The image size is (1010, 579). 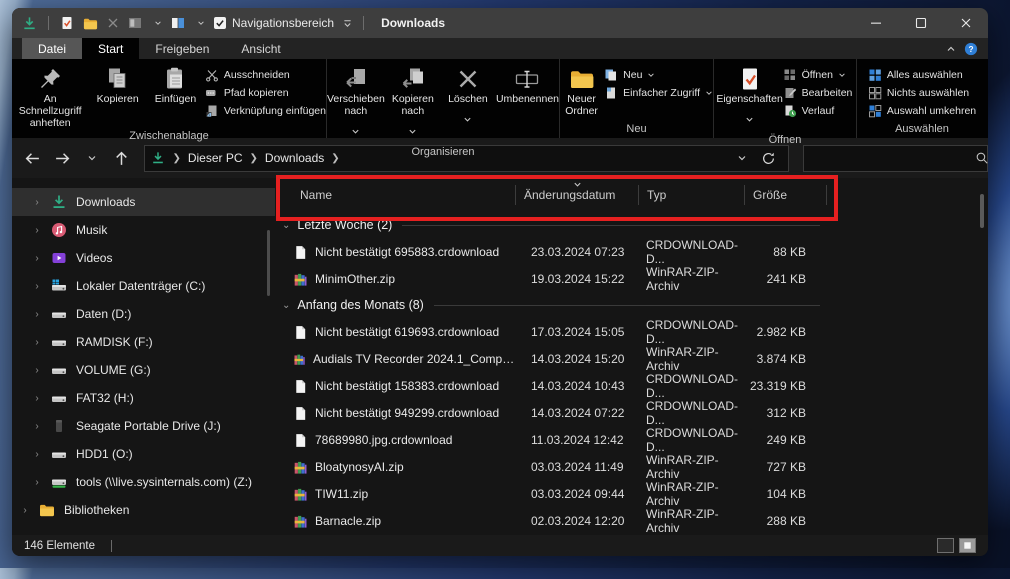 What do you see at coordinates (135, 23) in the screenshot?
I see `details-pane-icon` at bounding box center [135, 23].